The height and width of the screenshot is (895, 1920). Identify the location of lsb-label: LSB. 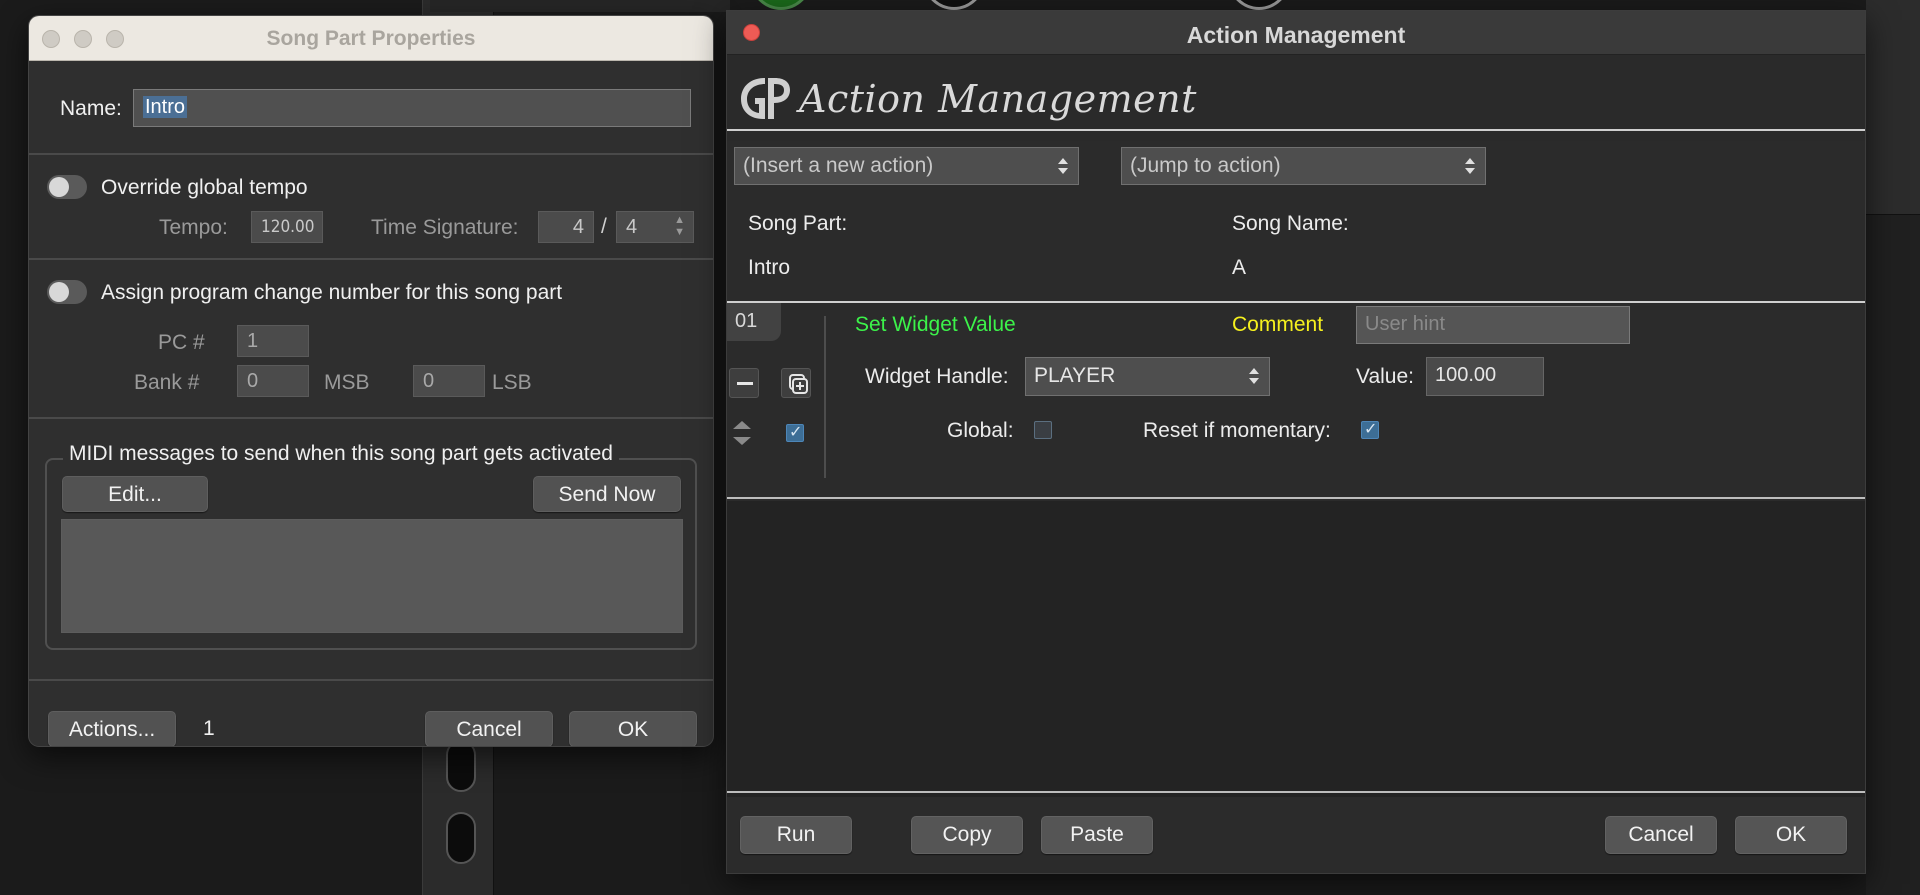
(512, 382).